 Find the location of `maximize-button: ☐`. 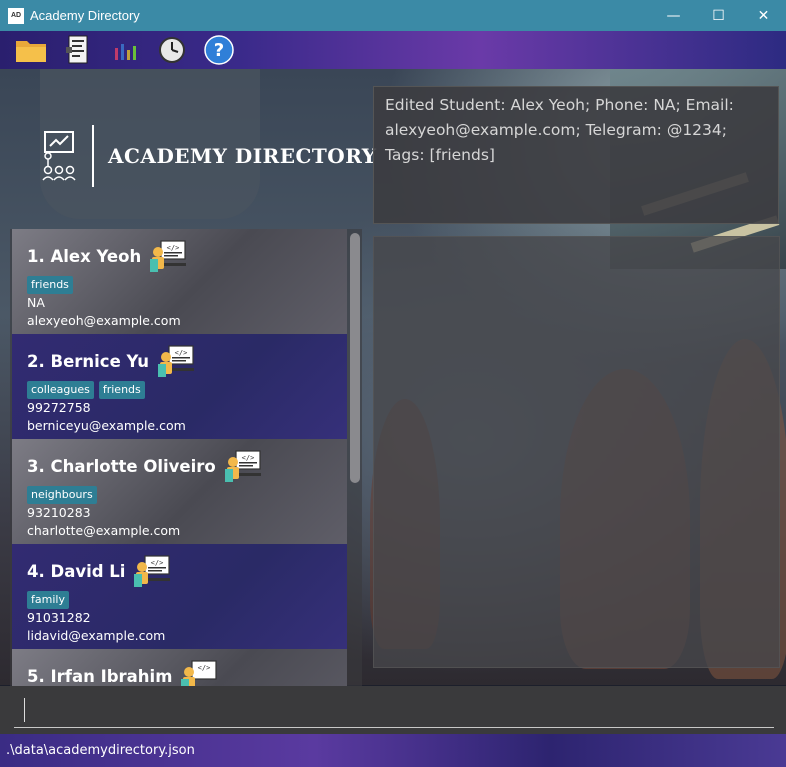

maximize-button: ☐ is located at coordinates (718, 15).